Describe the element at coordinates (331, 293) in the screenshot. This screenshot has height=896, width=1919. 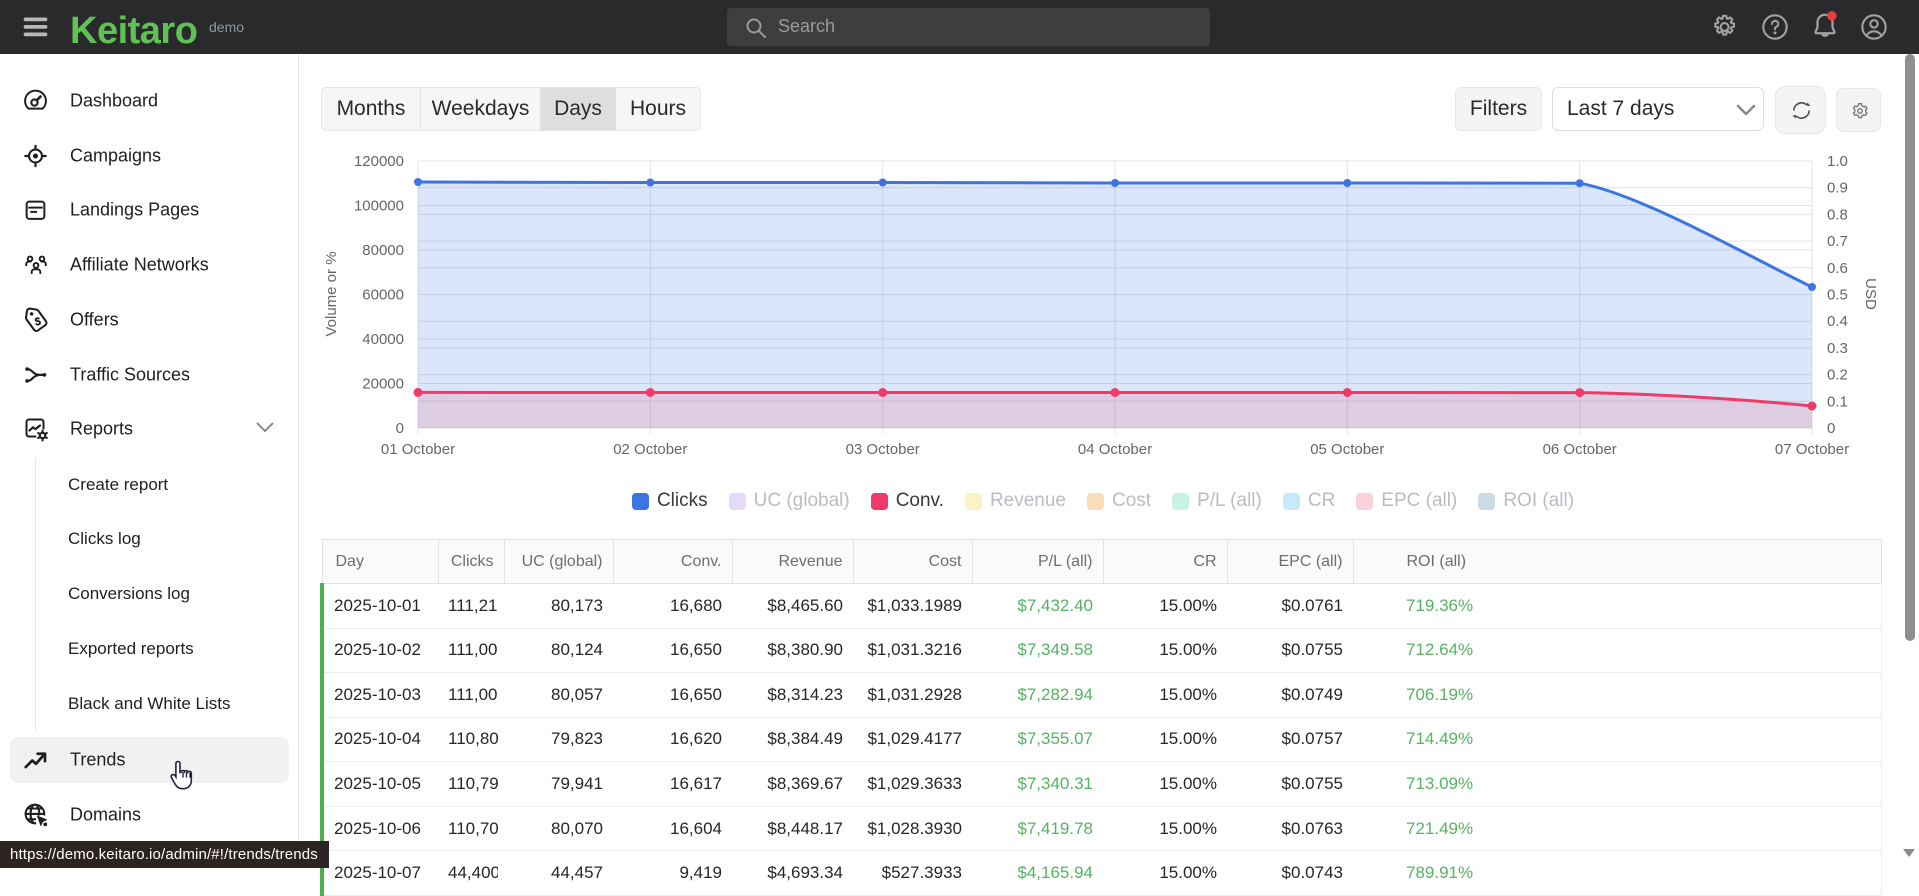
I see `svg-text: Volume or %` at that location.